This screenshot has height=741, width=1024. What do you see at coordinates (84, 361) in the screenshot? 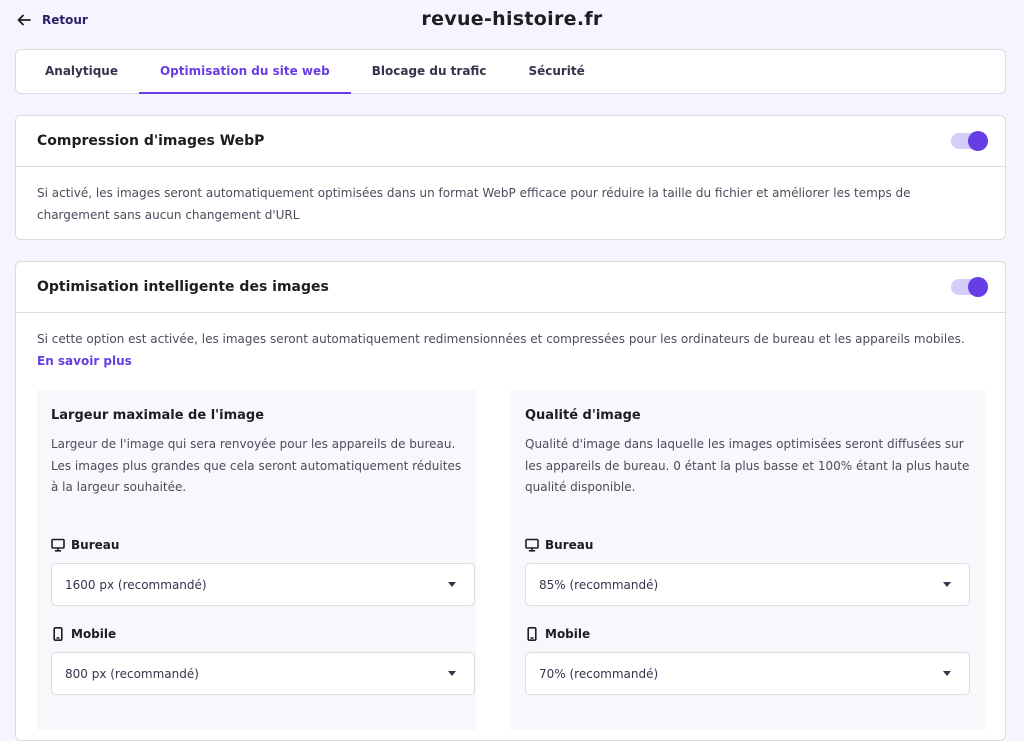
I see `learn-more-link: En savoir plus` at bounding box center [84, 361].